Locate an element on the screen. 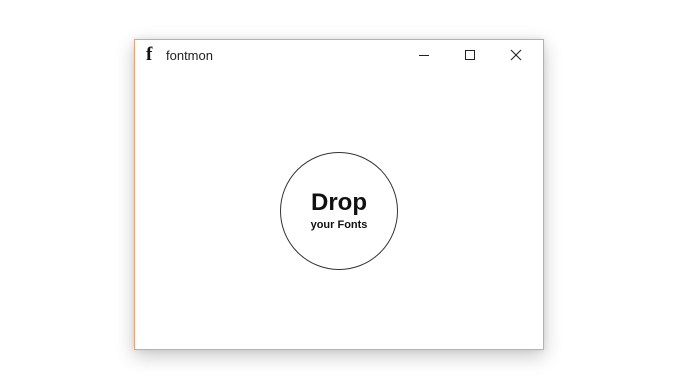 The height and width of the screenshot is (389, 680). close-button is located at coordinates (516, 55).